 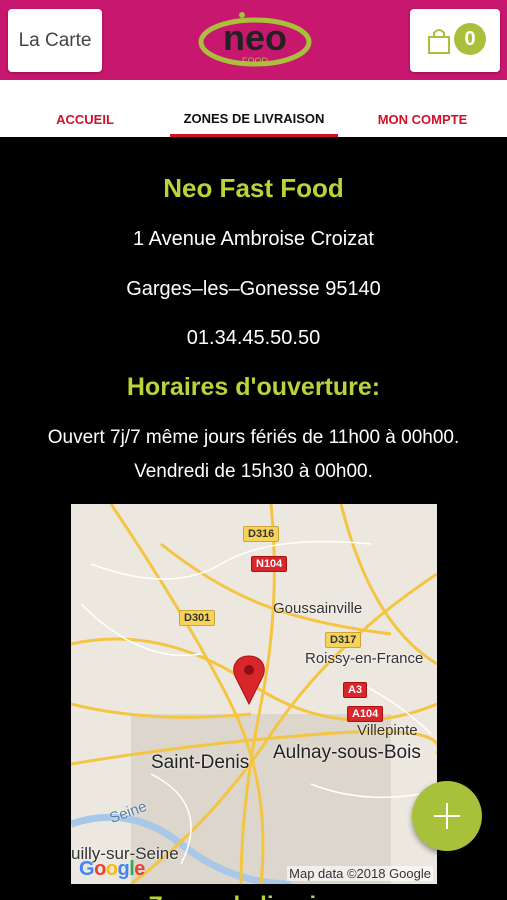 I want to click on tab-accueil: ACCUEIL, so click(x=85, y=108).